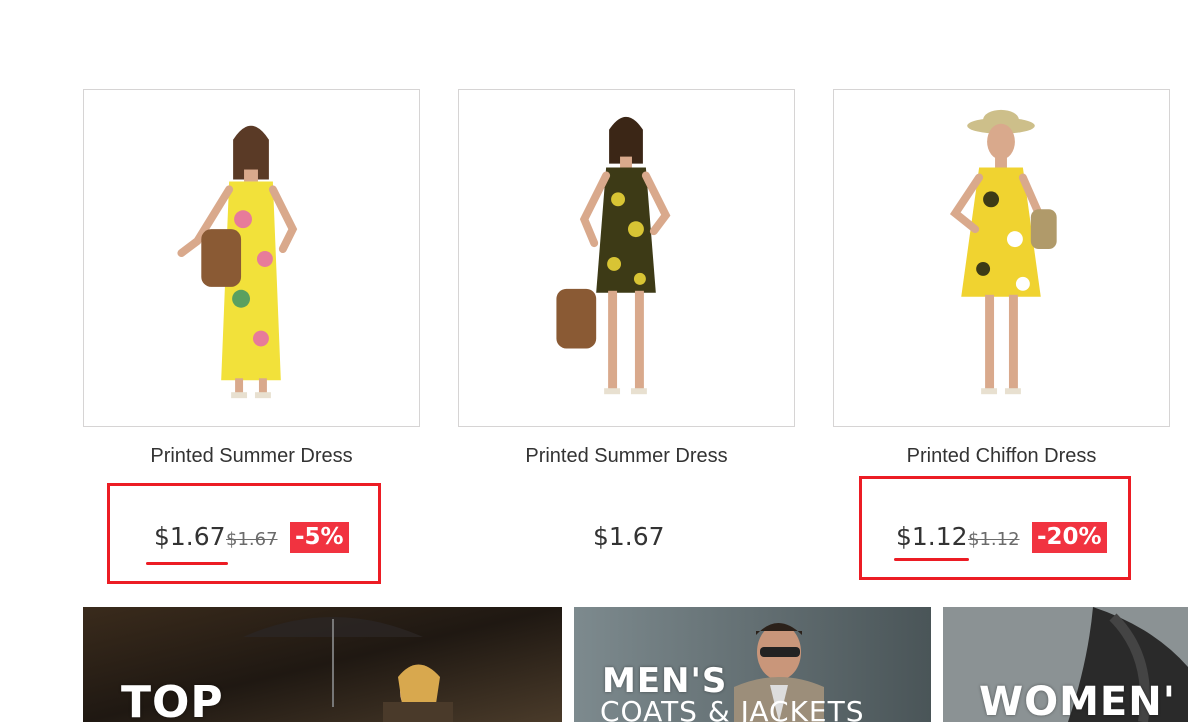 The image size is (1188, 722). I want to click on price-row: $1.67, so click(626, 537).